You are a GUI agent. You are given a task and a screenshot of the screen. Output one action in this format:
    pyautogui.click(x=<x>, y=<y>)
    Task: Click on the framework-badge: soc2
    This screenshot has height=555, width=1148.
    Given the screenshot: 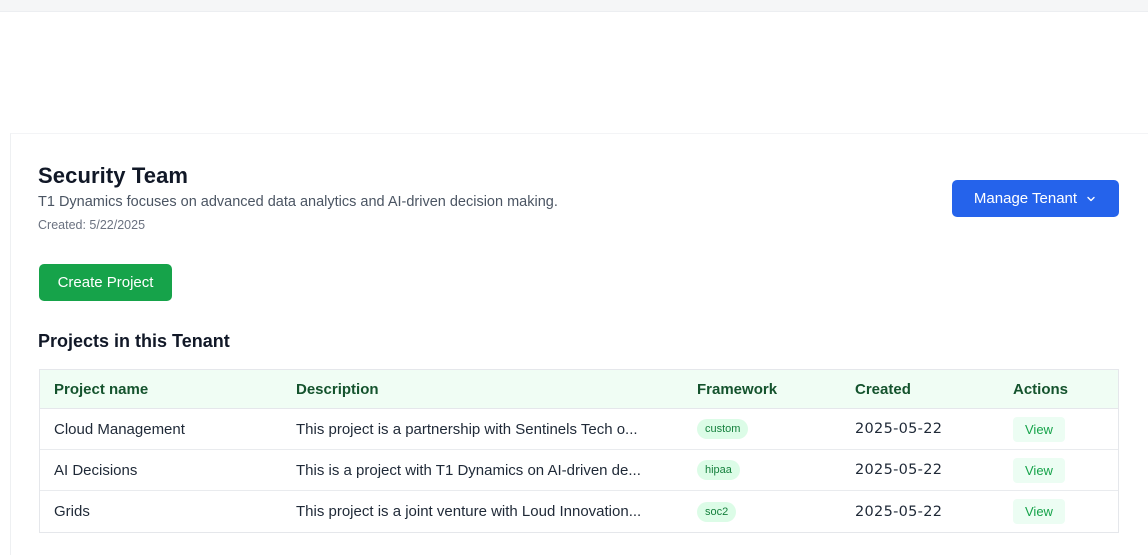 What is the action you would take?
    pyautogui.click(x=717, y=511)
    